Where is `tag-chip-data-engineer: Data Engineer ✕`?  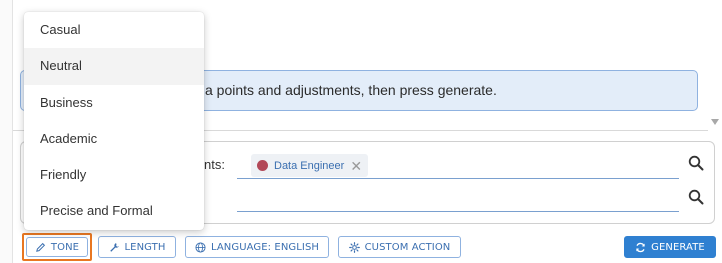 tag-chip-data-engineer: Data Engineer ✕ is located at coordinates (310, 165).